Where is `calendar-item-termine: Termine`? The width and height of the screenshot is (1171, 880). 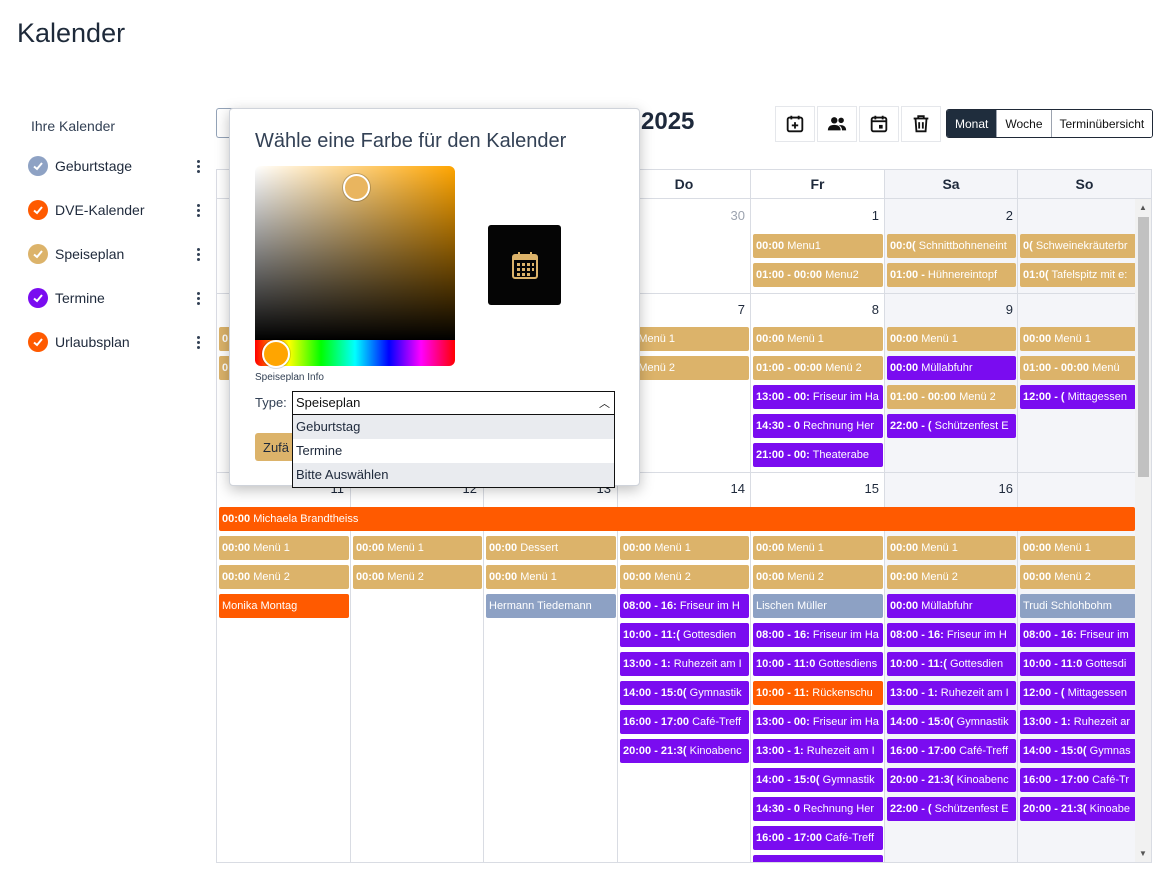 calendar-item-termine: Termine is located at coordinates (115, 298).